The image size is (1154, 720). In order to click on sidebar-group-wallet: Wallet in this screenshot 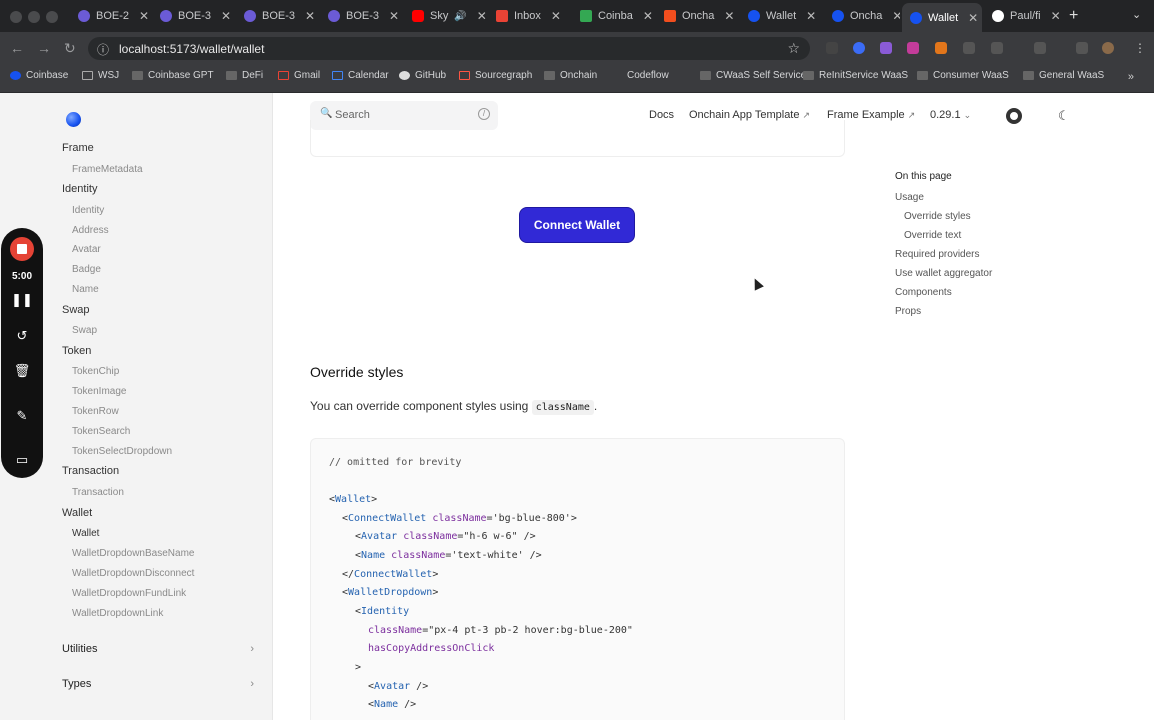, I will do `click(77, 513)`.